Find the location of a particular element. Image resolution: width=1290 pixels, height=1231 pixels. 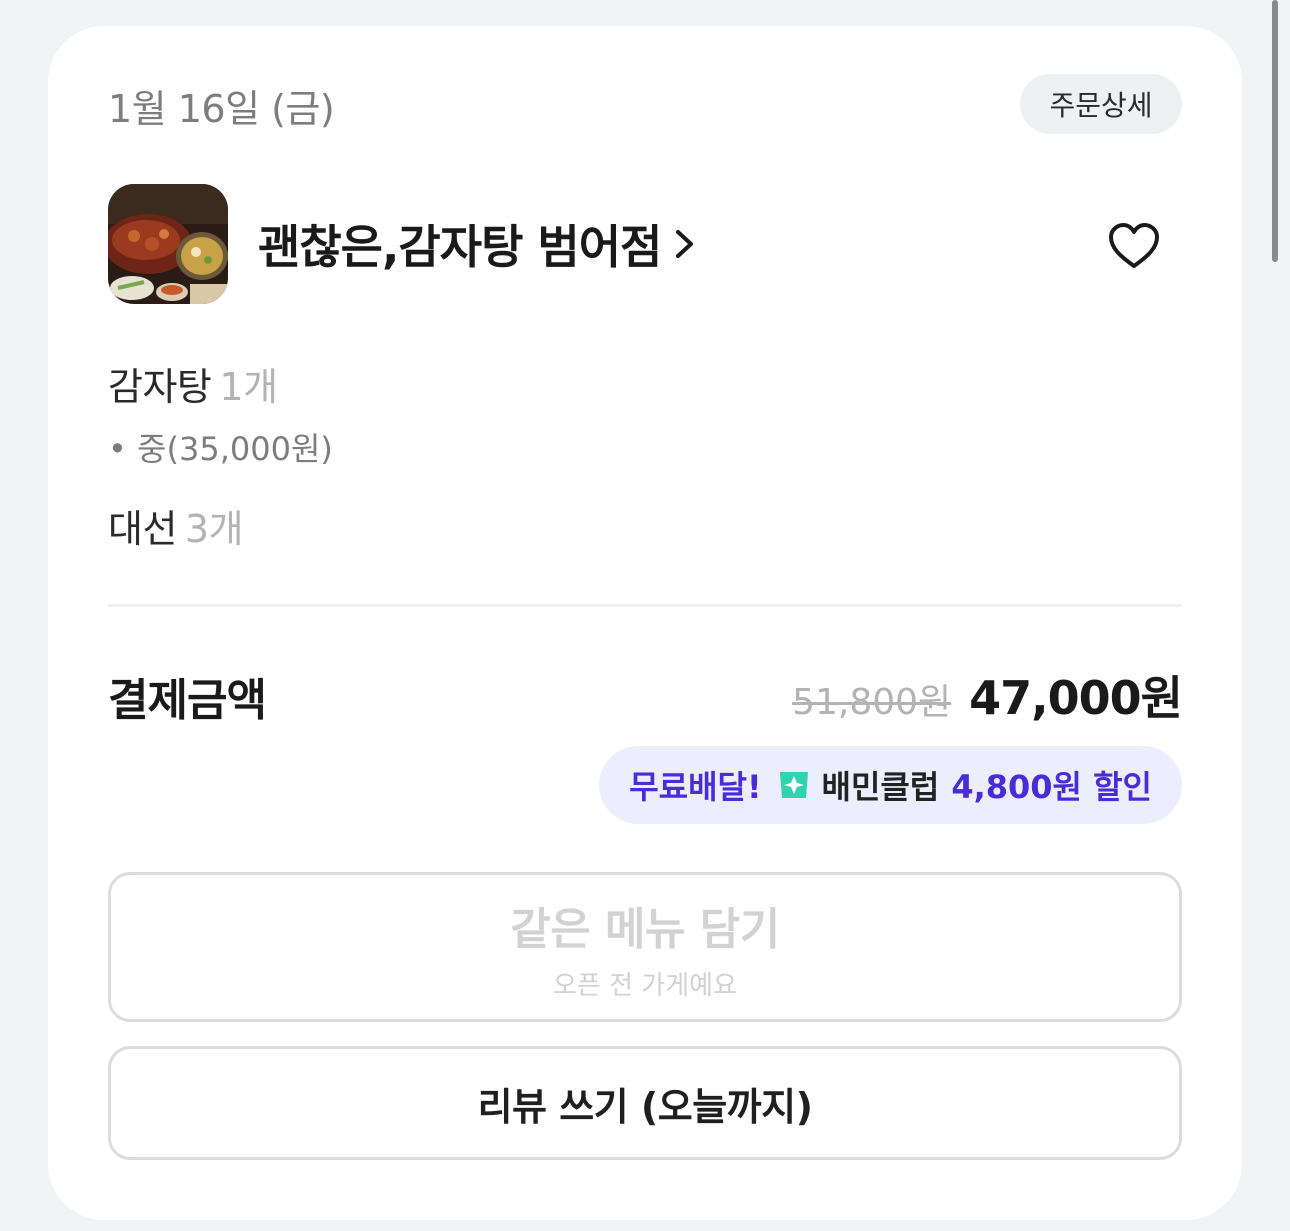

free-delivery-text: 무료배달! is located at coordinates (695, 787).